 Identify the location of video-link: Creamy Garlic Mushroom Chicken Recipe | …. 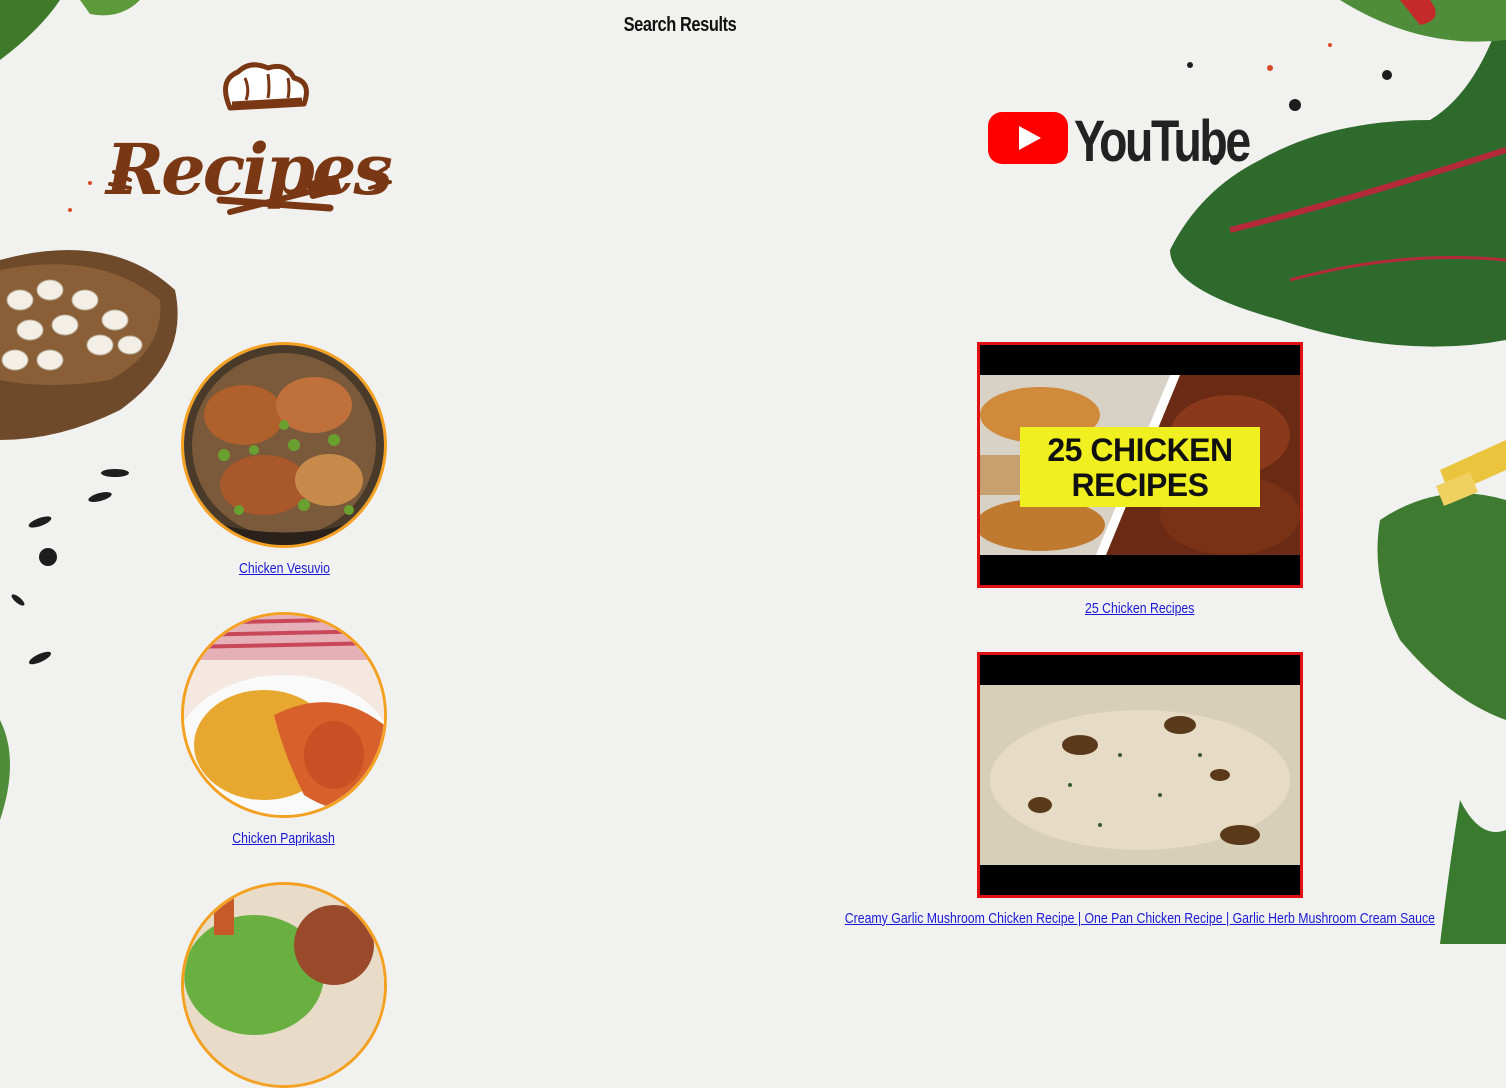
(1140, 918).